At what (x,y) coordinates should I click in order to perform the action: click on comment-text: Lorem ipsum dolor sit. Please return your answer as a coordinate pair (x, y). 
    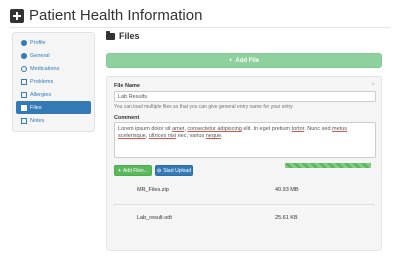
    Looking at the image, I should click on (145, 129).